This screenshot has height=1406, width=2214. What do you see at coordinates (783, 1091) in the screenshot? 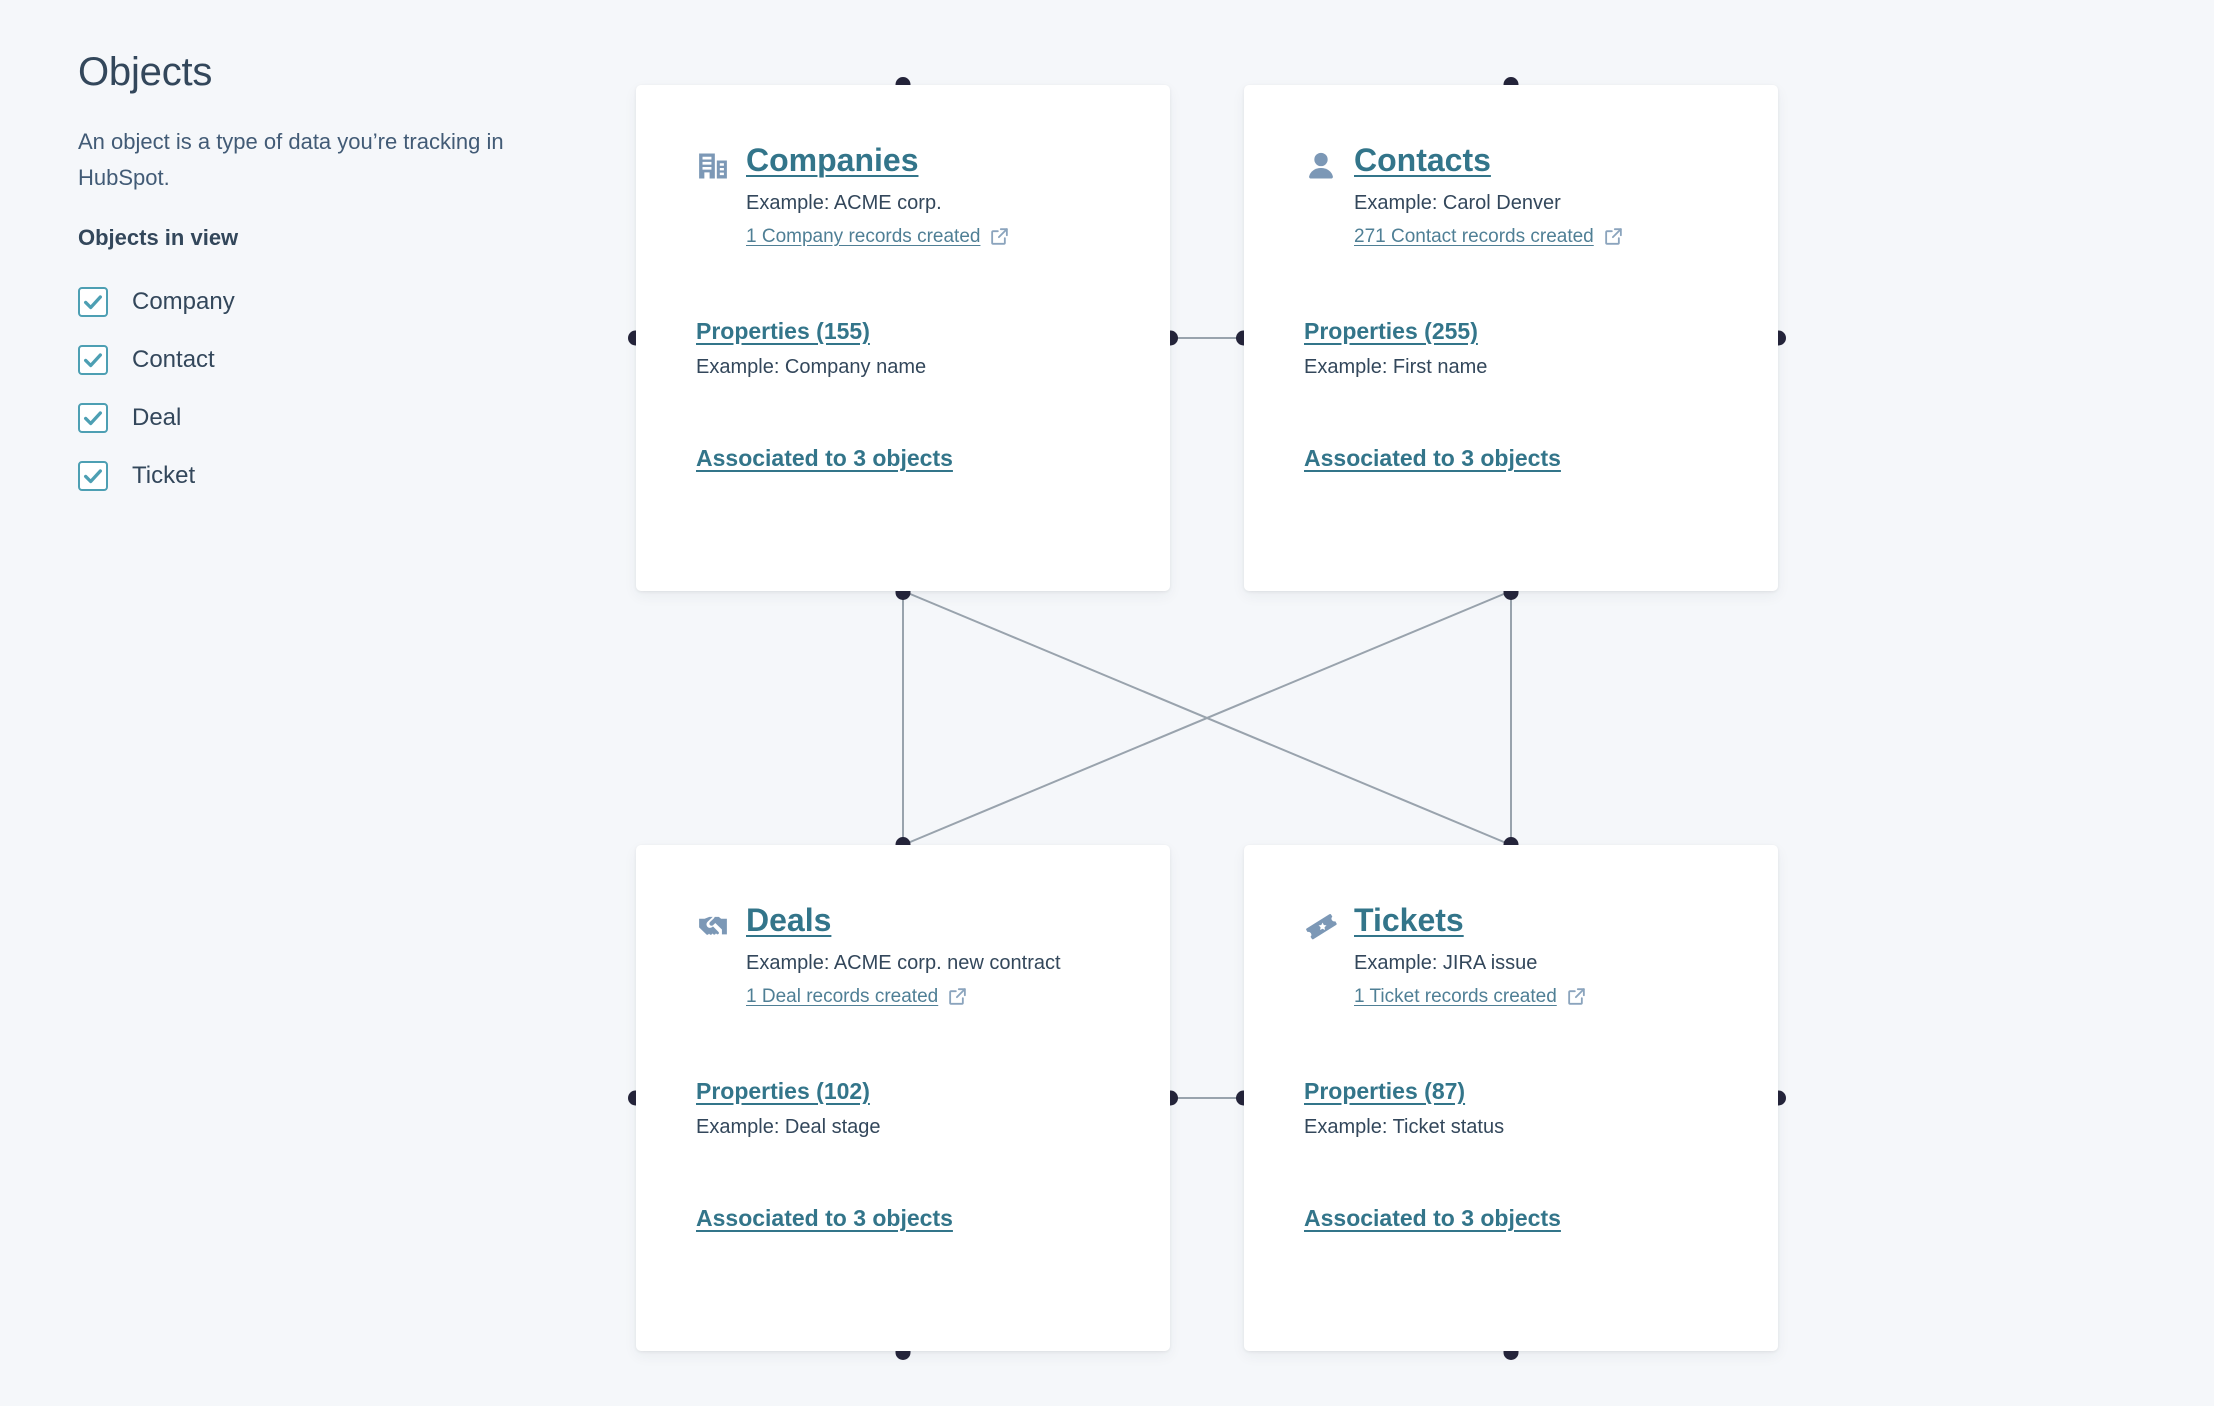
I see `properties-link-deals: Properties (102)` at bounding box center [783, 1091].